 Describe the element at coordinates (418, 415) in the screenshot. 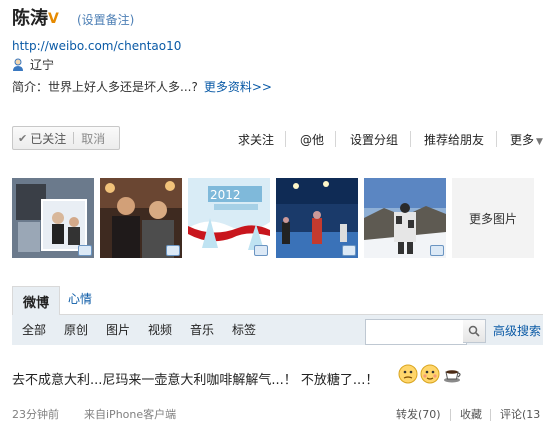

I see `repost-button: 转发(70)` at that location.